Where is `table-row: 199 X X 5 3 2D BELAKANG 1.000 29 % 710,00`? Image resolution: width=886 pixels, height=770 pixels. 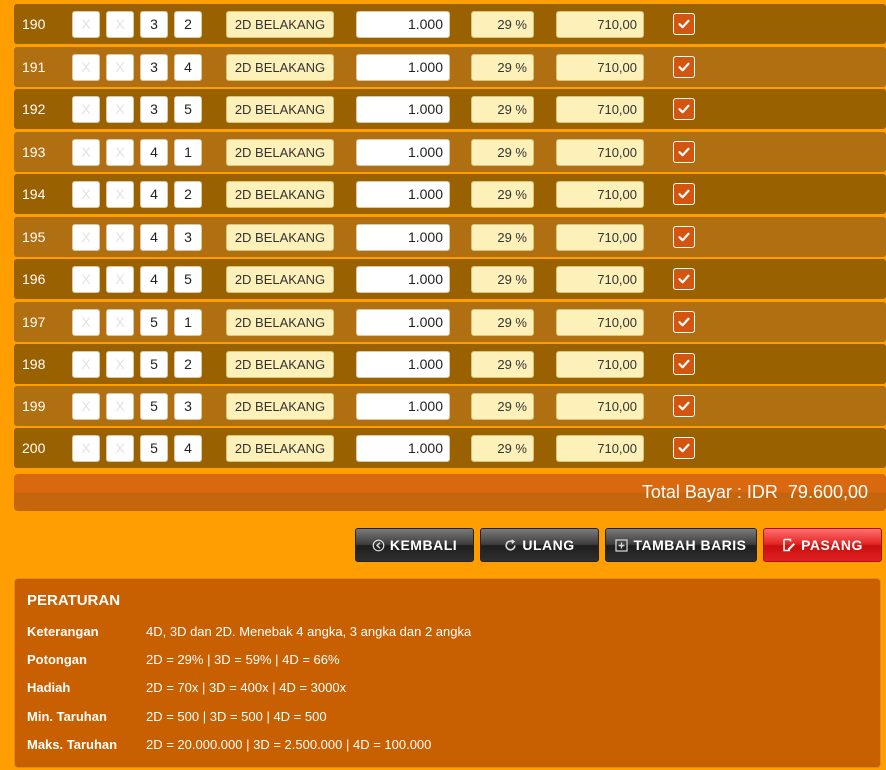
table-row: 199 X X 5 3 2D BELAKANG 1.000 29 % 710,00 is located at coordinates (450, 406).